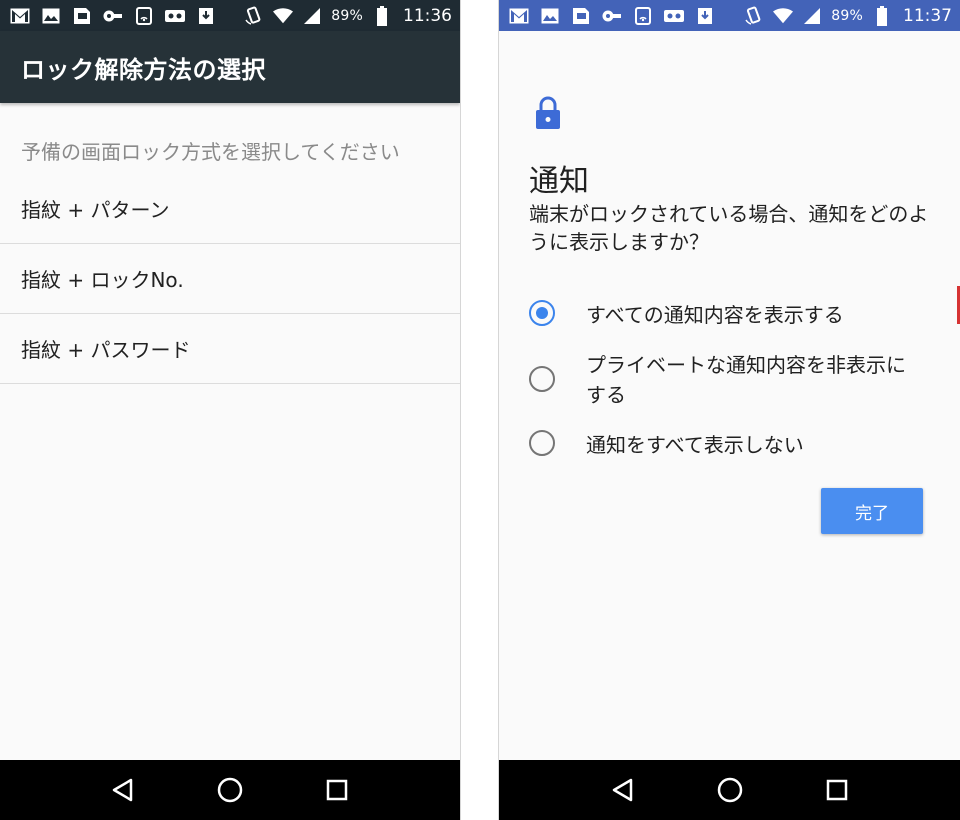  What do you see at coordinates (230, 349) in the screenshot?
I see `option-fingerprint-password: 指紋 + パスワード` at bounding box center [230, 349].